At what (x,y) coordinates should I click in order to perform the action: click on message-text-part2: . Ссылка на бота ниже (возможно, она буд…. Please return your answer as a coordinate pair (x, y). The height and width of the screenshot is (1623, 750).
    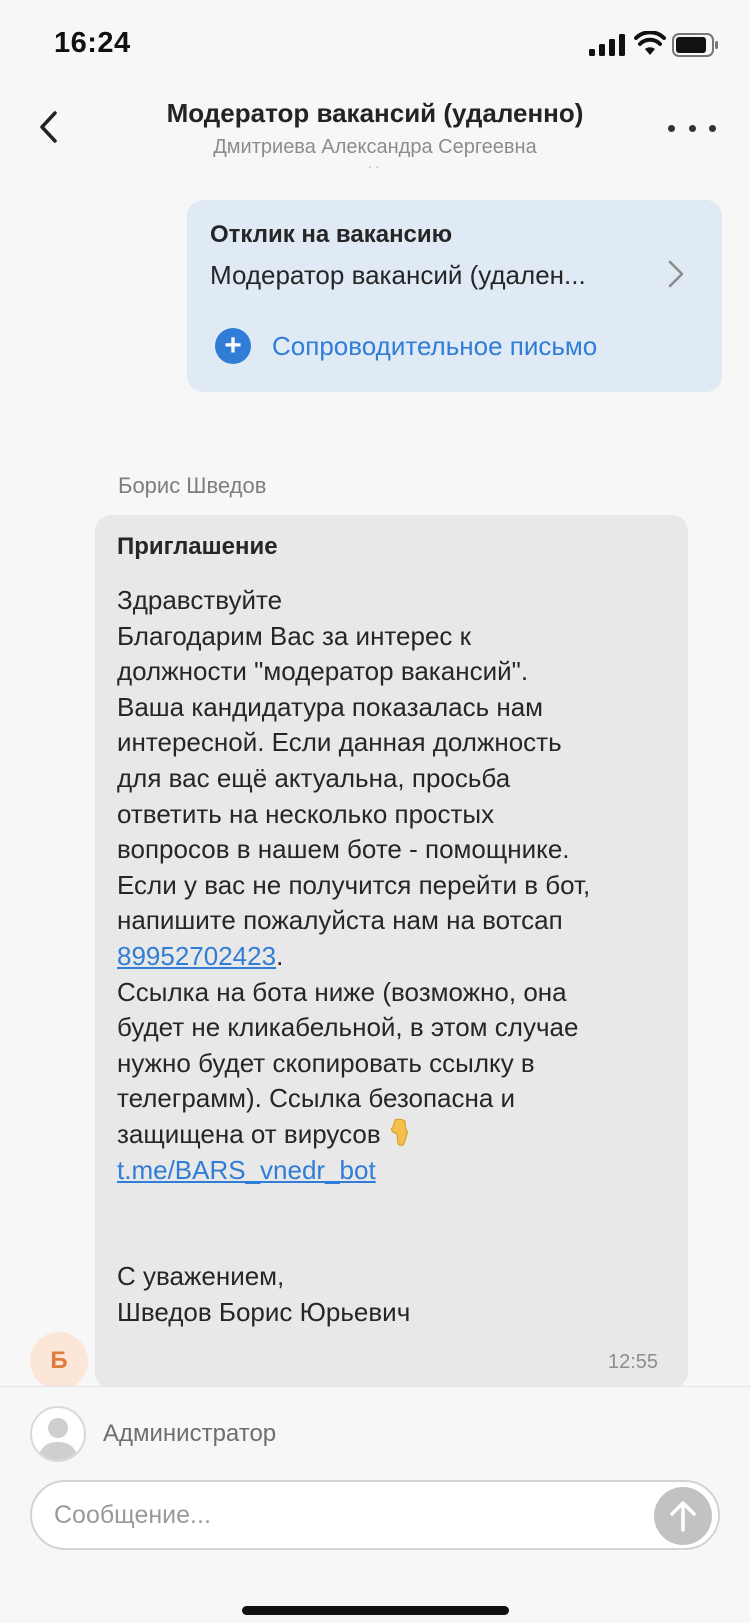
    Looking at the image, I should click on (348, 1044).